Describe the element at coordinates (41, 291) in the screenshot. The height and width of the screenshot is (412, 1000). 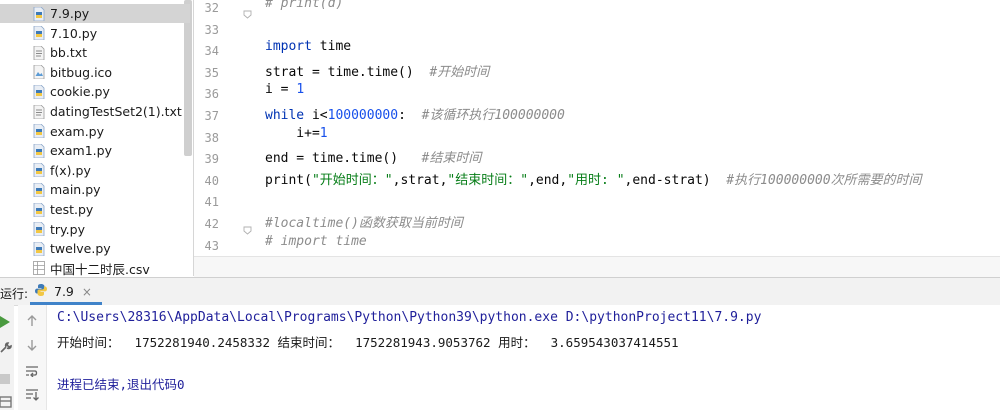
I see `python-run-icon` at that location.